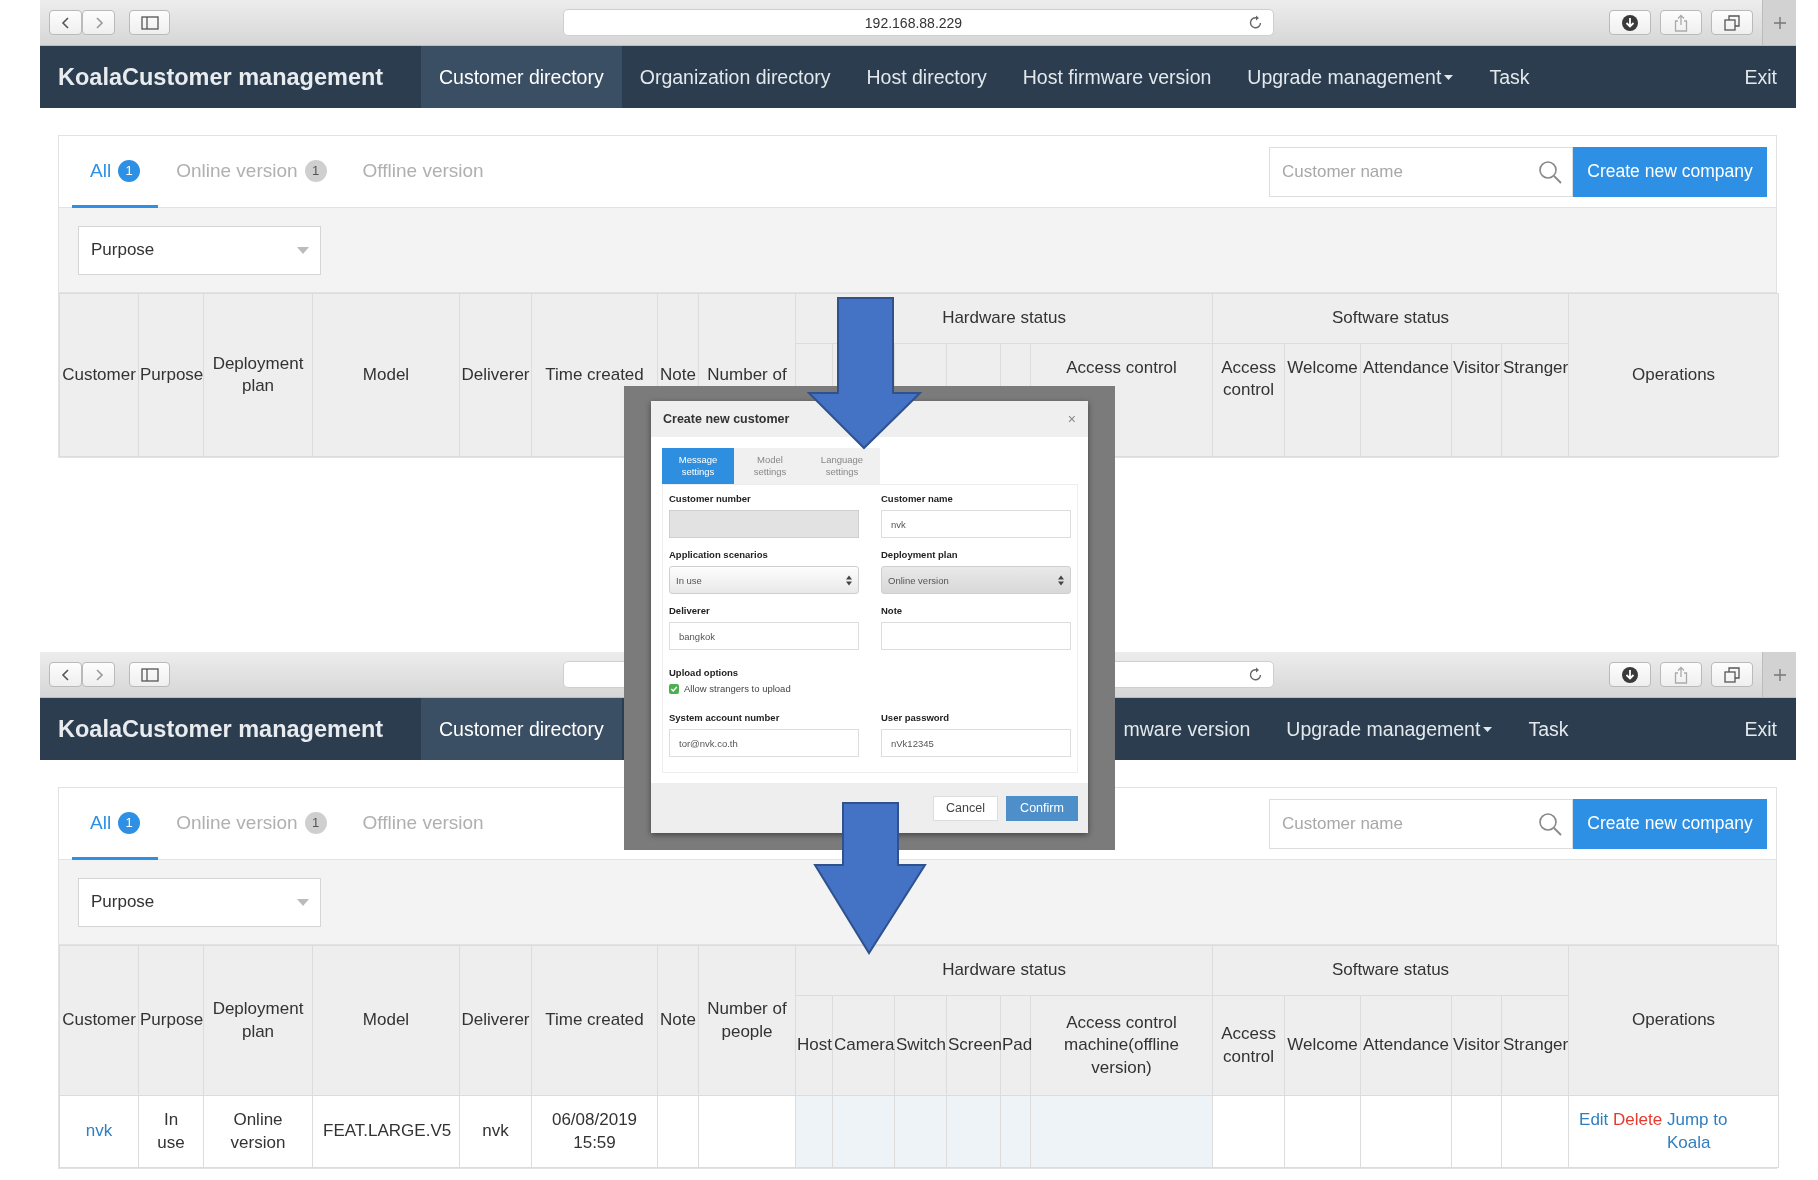 This screenshot has width=1818, height=1180. What do you see at coordinates (863, 1045) in the screenshot?
I see `column-header: Camera` at bounding box center [863, 1045].